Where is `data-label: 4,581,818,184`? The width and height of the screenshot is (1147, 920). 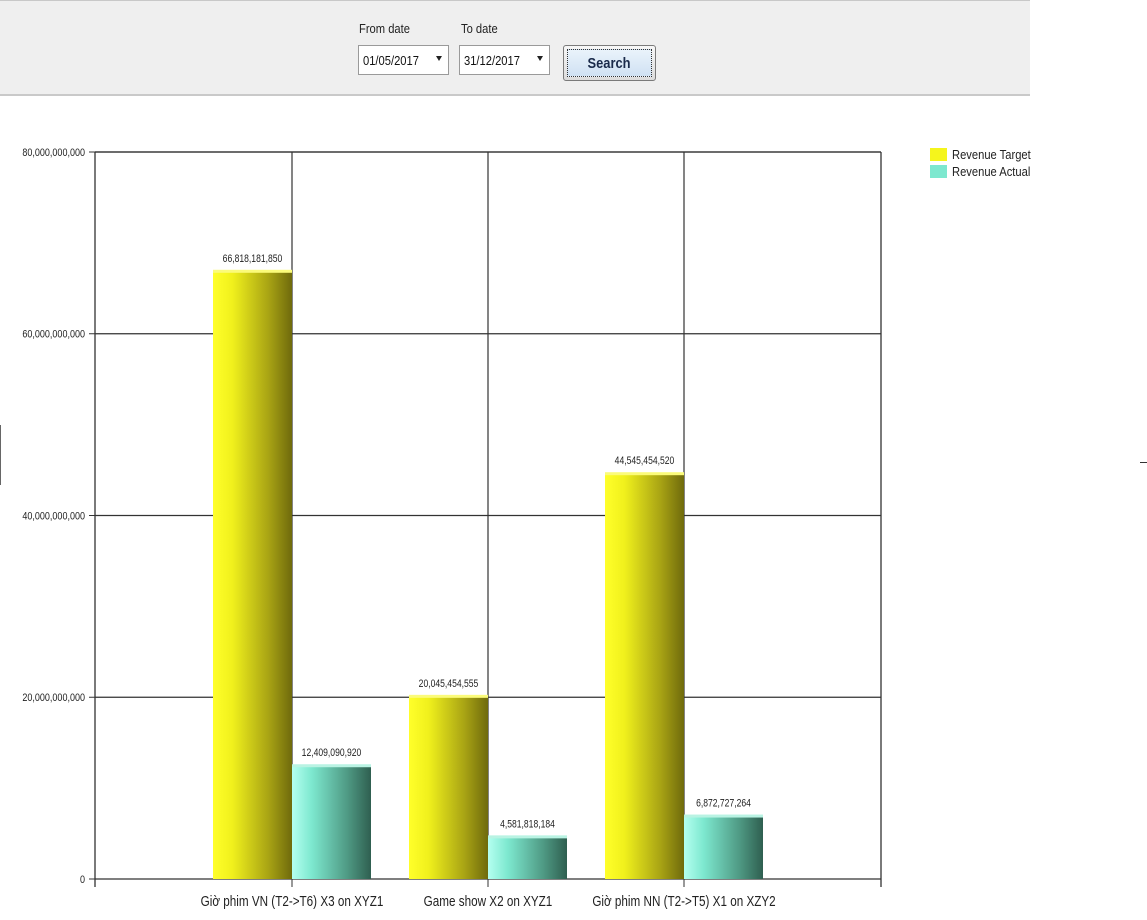
data-label: 4,581,818,184 is located at coordinates (527, 824).